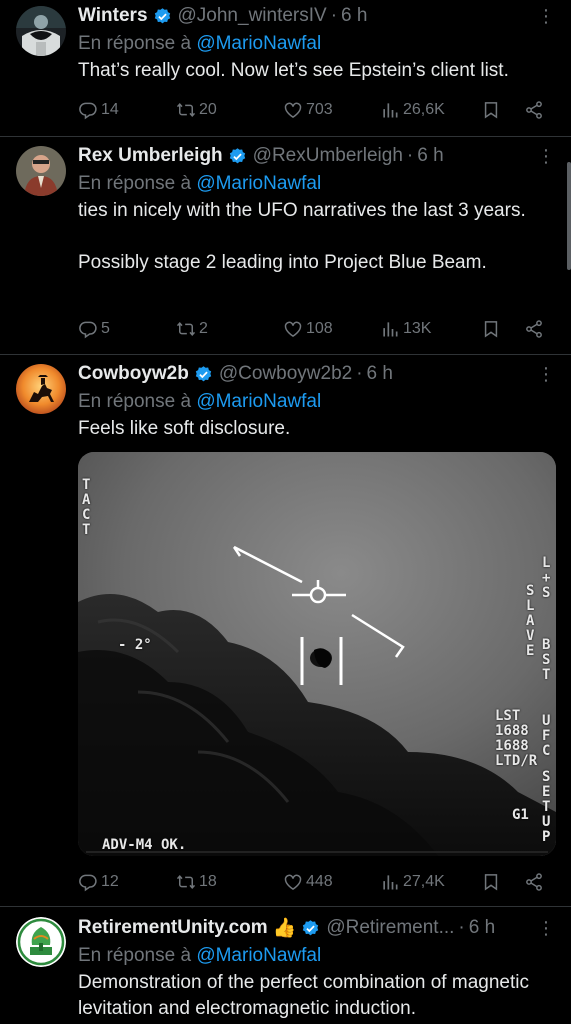 The width and height of the screenshot is (571, 1024). Describe the element at coordinates (512, 731) in the screenshot. I see `hud-lst-line: 1688` at that location.